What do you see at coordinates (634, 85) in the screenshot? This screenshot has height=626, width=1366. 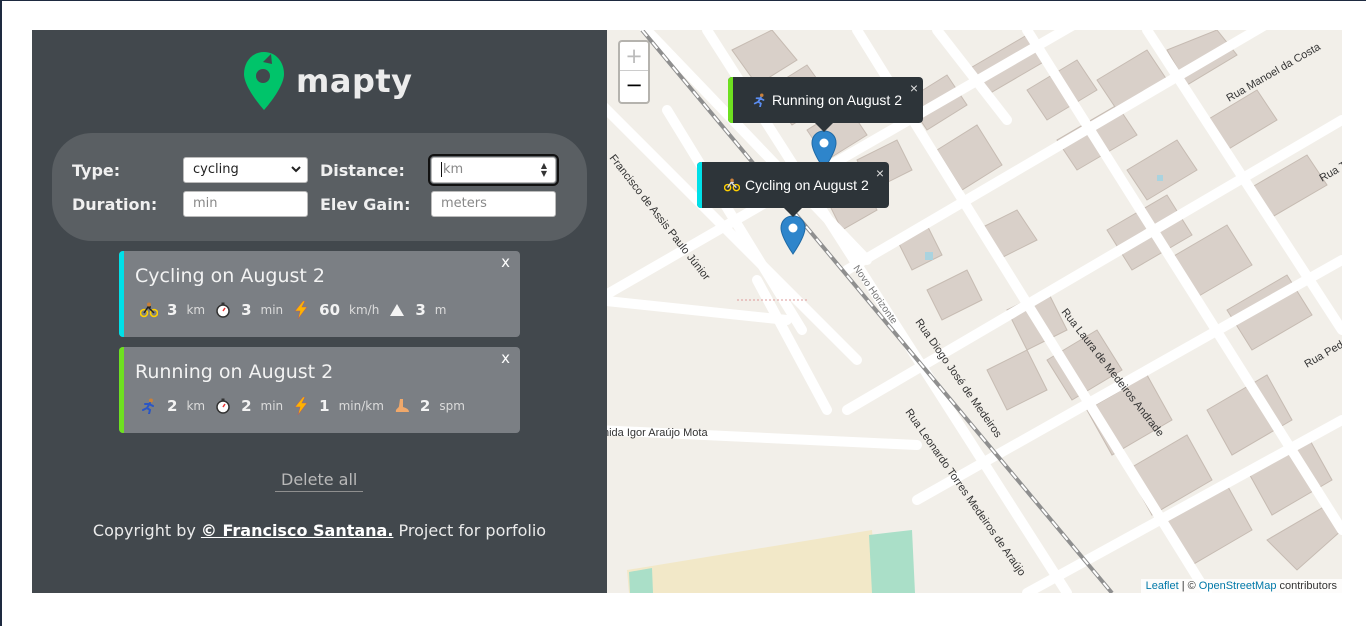 I see `zoom-out-button: −` at bounding box center [634, 85].